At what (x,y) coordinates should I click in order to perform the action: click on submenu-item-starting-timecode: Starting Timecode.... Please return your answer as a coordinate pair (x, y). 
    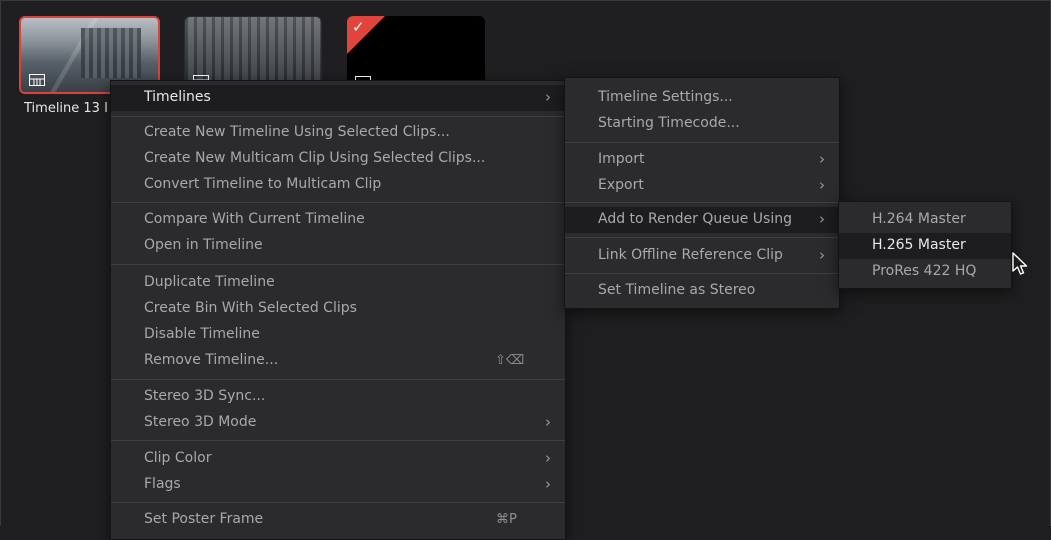
    Looking at the image, I should click on (702, 124).